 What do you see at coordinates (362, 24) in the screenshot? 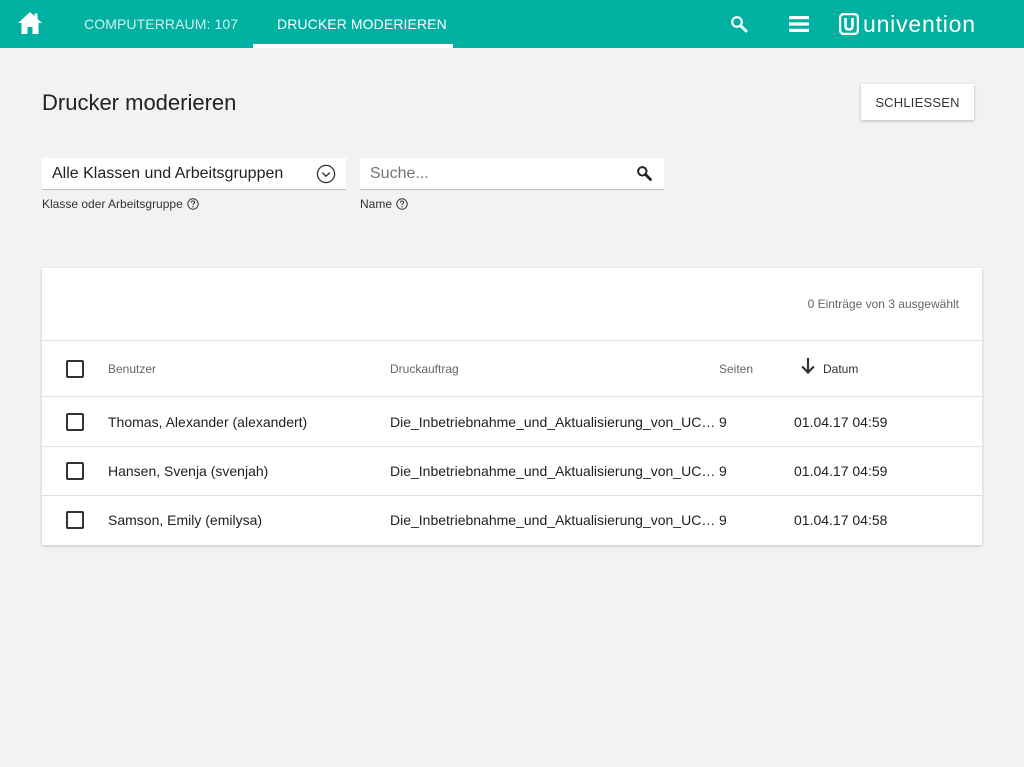
I see `tab-drucker-moderieren: DRUCKER MODERIEREN` at bounding box center [362, 24].